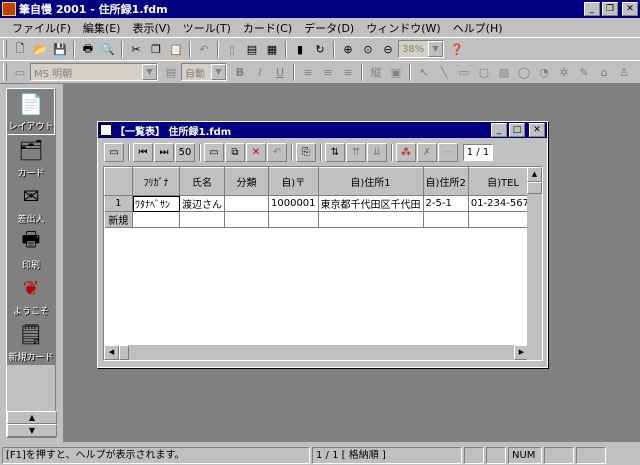 The width and height of the screenshot is (640, 465). I want to click on font-name-select: MS 明朝 ▼, so click(94, 72).